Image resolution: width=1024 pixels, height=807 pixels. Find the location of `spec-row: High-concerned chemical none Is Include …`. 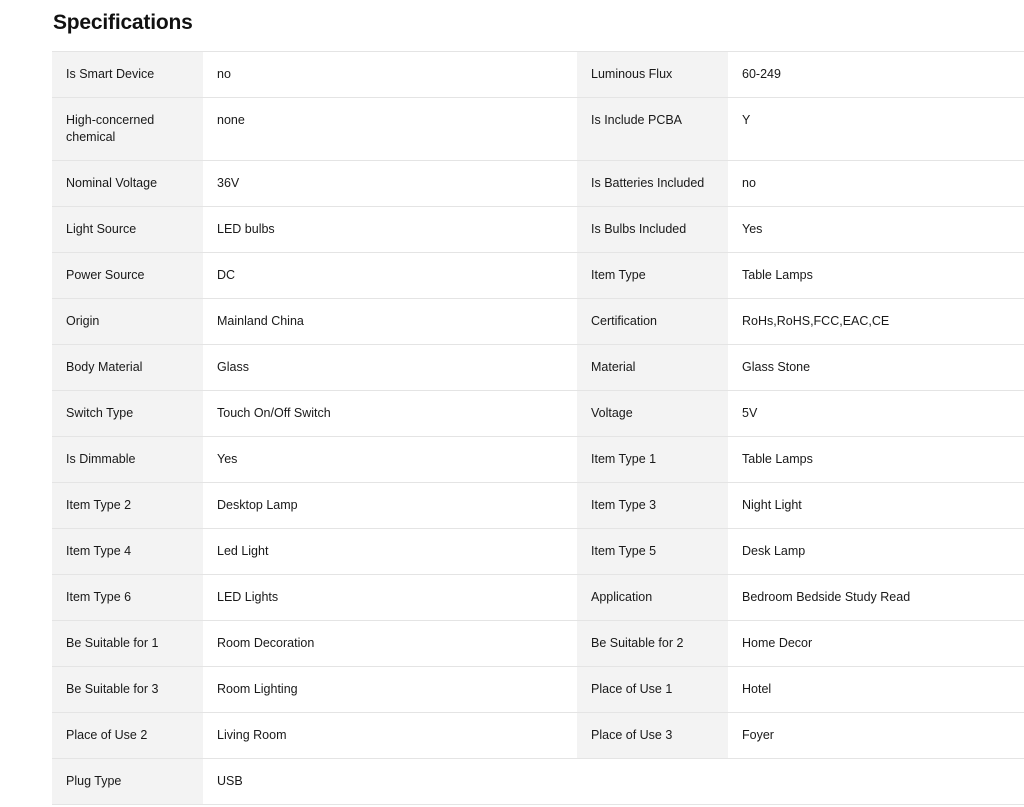

spec-row: High-concerned chemical none Is Include … is located at coordinates (538, 129).